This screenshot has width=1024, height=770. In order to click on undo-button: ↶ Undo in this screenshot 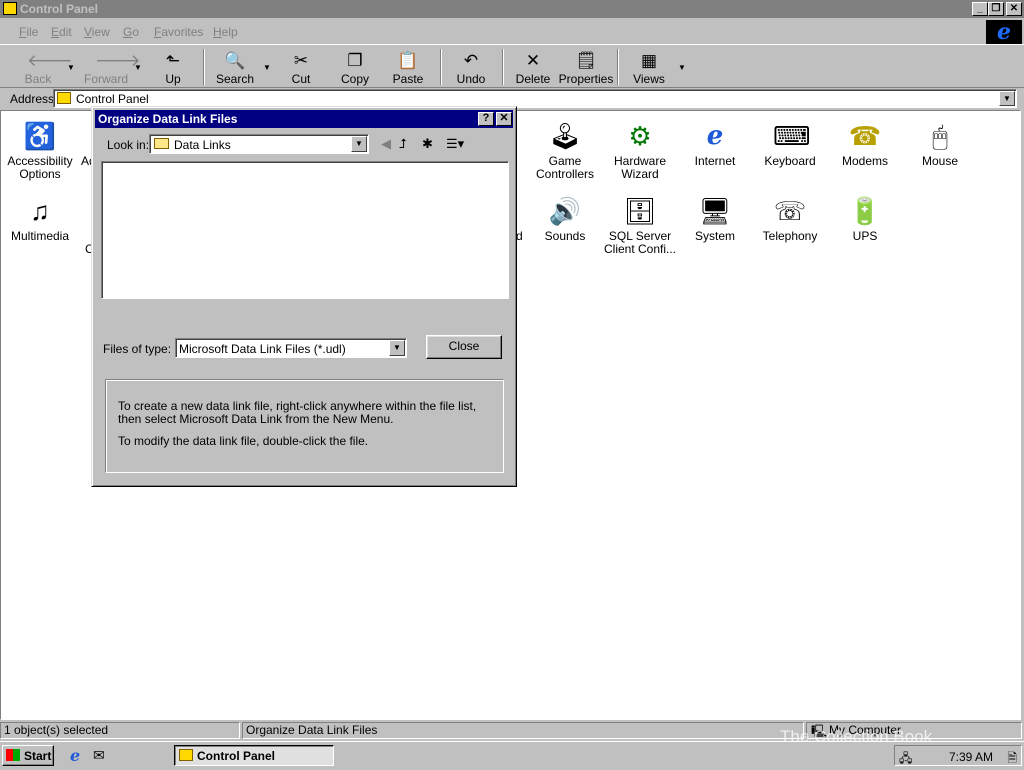, I will do `click(471, 67)`.